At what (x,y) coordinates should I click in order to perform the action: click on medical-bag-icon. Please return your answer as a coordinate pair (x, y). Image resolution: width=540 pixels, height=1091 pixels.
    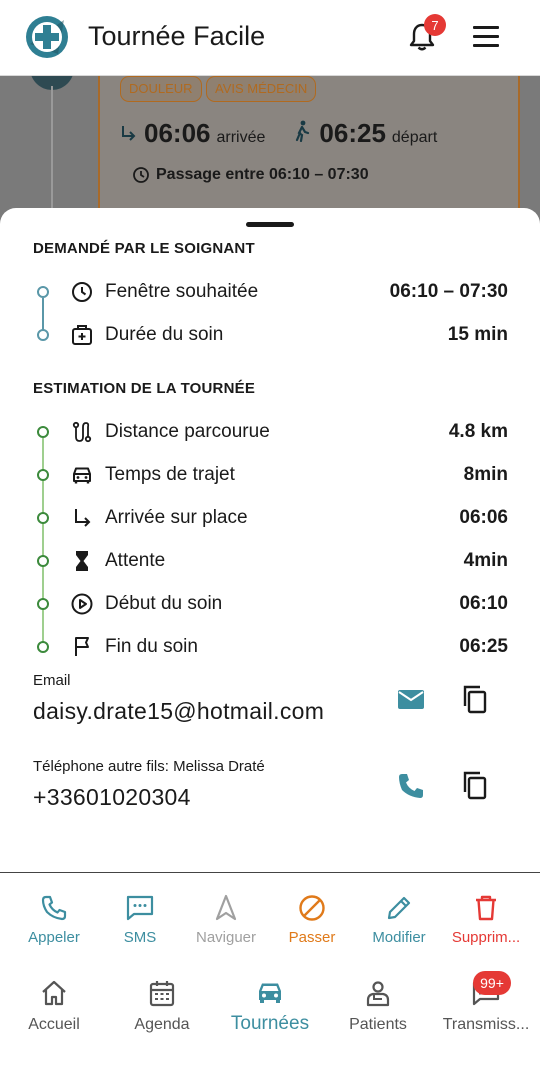
    Looking at the image, I should click on (82, 335).